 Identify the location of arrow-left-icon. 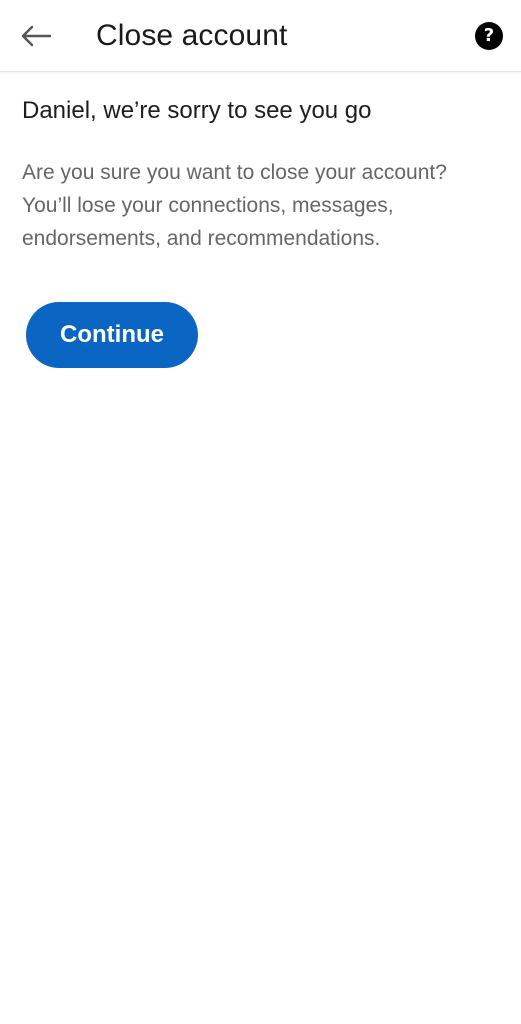
(36, 36).